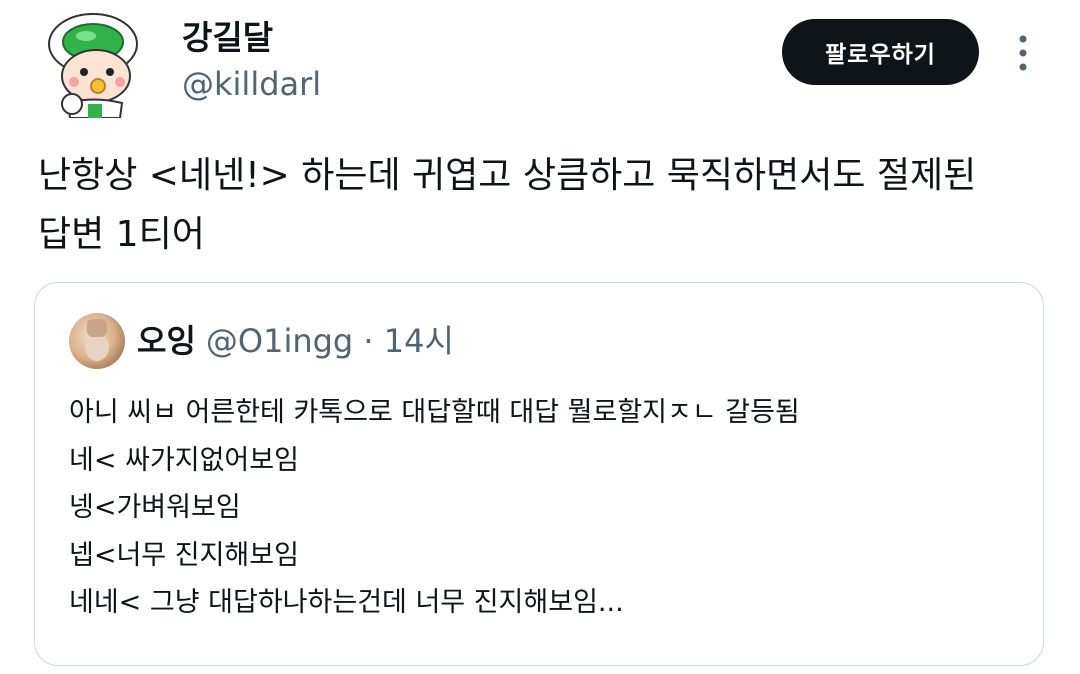  What do you see at coordinates (155, 507) in the screenshot?
I see `quoted-tweet-line: 넹<가벼워보임` at bounding box center [155, 507].